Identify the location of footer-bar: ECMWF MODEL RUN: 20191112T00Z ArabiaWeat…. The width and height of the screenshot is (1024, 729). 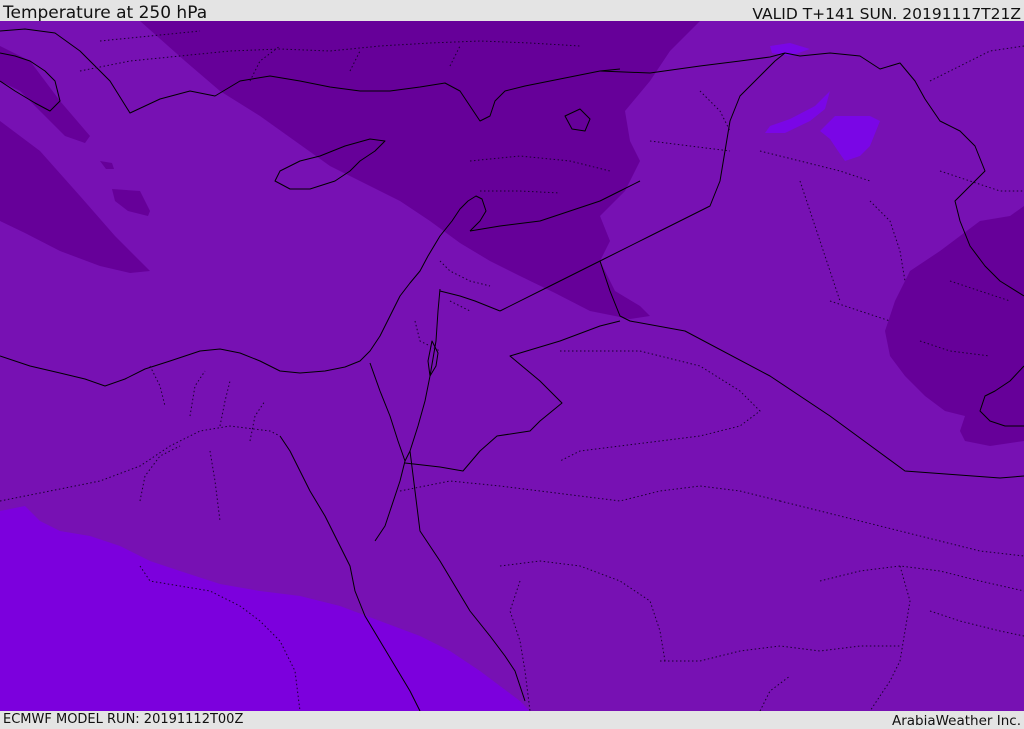
(512, 720).